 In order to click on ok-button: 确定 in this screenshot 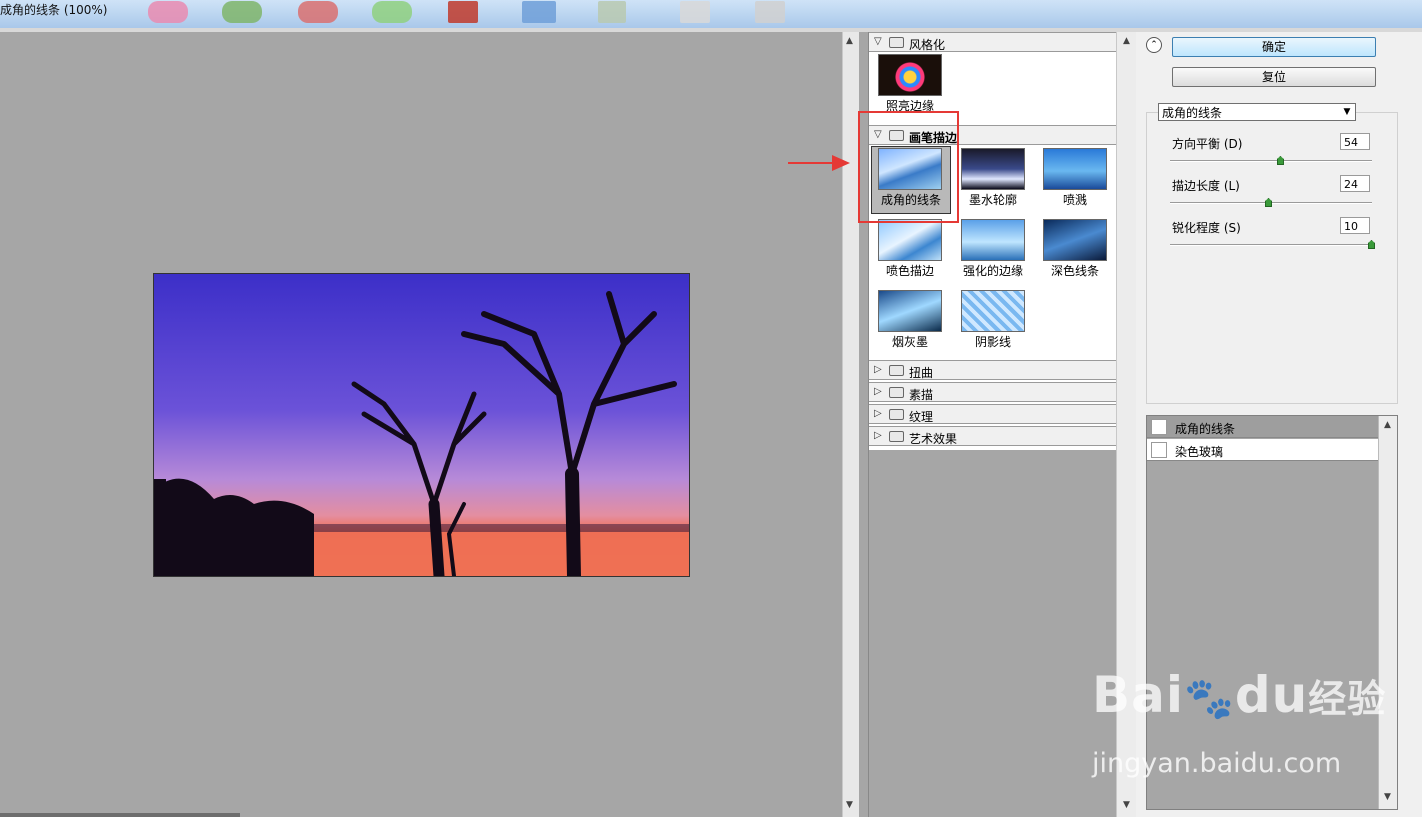, I will do `click(1274, 47)`.